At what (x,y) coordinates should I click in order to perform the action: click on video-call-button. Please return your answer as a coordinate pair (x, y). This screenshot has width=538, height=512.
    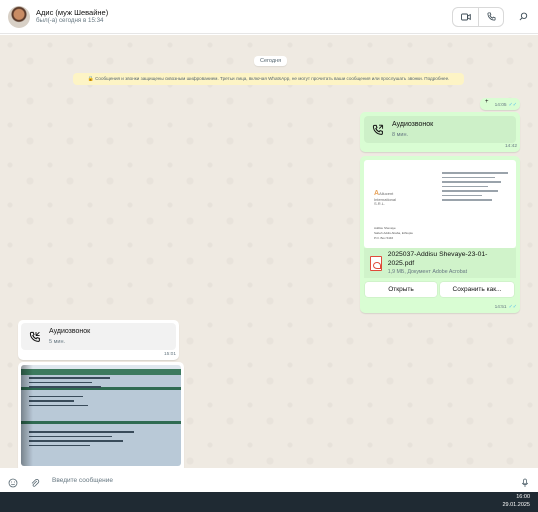
    Looking at the image, I should click on (465, 17).